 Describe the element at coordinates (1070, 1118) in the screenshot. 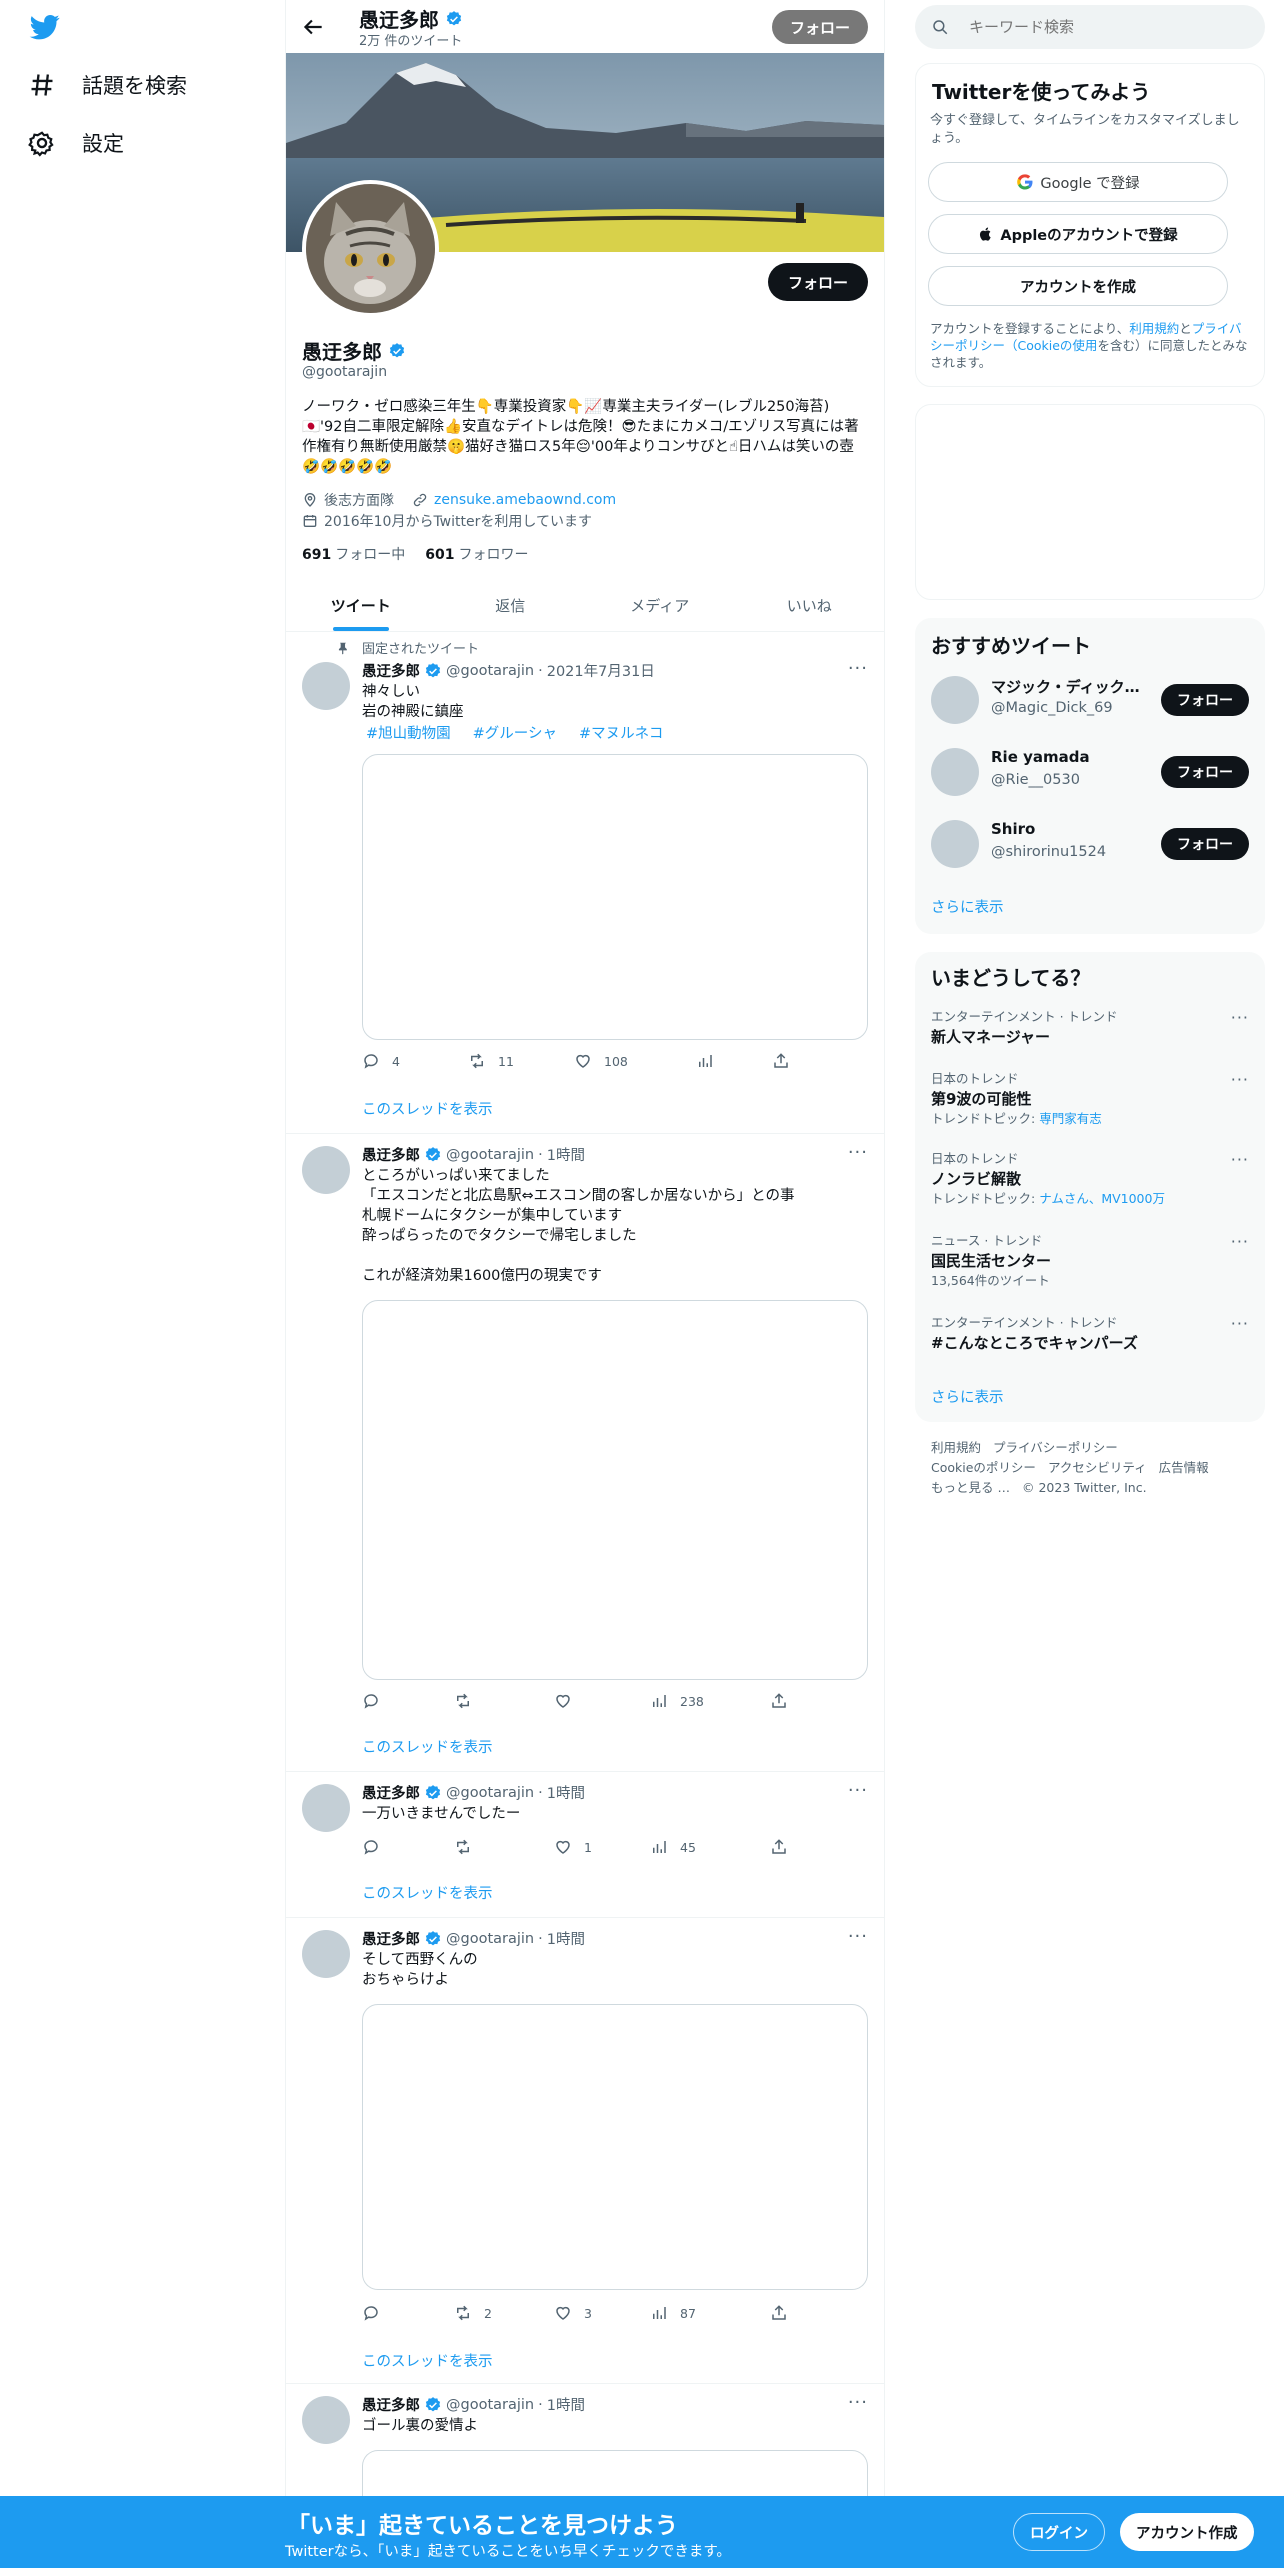

I see `trend-topic-link: 専門家有志` at that location.